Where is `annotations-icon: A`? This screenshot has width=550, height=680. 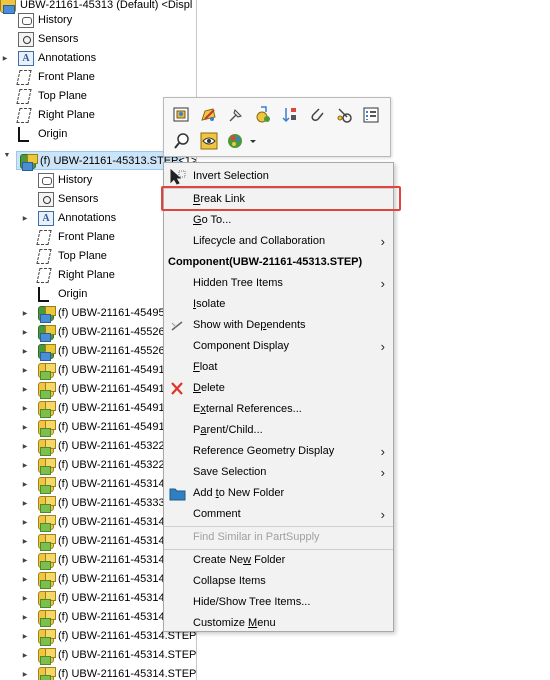 annotations-icon: A is located at coordinates (26, 58).